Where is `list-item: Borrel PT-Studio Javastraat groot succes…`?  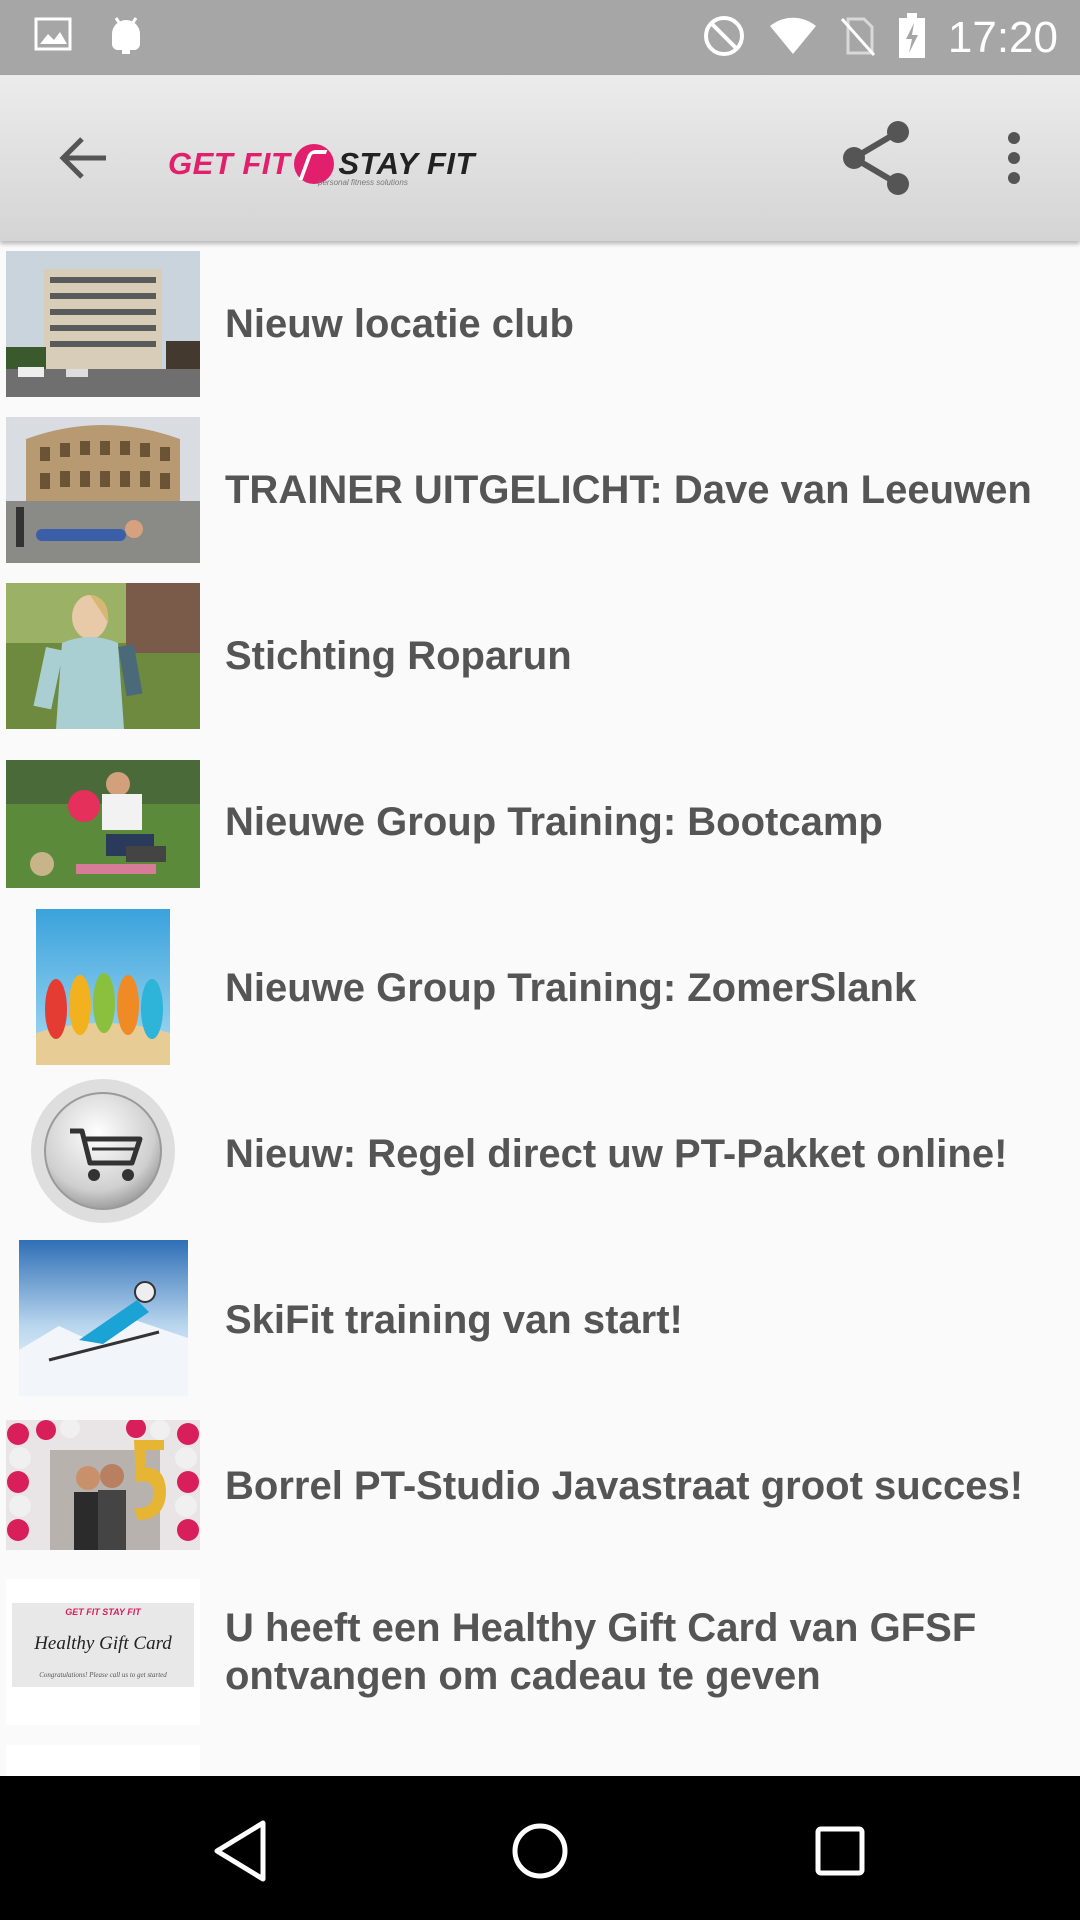
list-item: Borrel PT-Studio Javastraat groot succes… is located at coordinates (540, 1487).